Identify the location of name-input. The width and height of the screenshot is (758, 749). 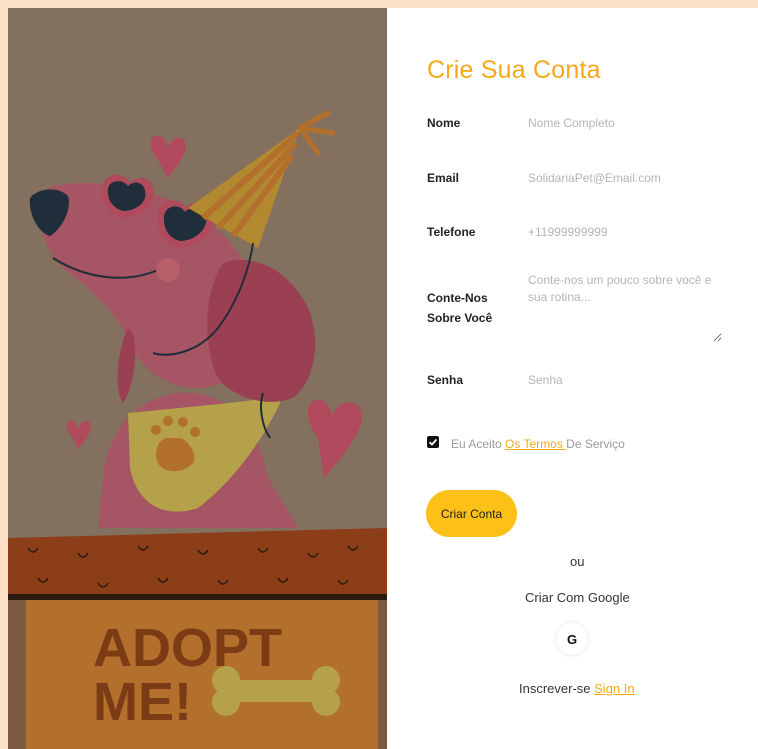
(628, 123).